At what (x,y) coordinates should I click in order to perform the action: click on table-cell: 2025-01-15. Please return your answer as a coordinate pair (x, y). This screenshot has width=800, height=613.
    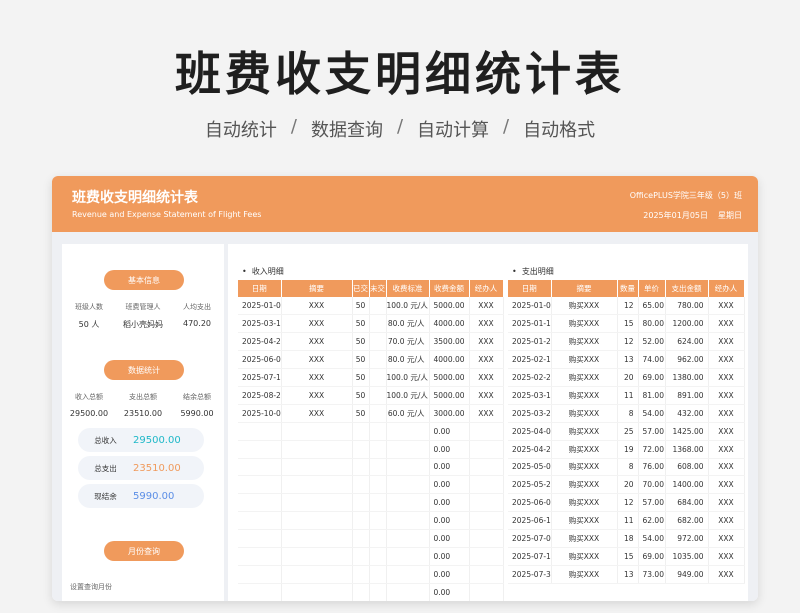
    Looking at the image, I should click on (530, 324).